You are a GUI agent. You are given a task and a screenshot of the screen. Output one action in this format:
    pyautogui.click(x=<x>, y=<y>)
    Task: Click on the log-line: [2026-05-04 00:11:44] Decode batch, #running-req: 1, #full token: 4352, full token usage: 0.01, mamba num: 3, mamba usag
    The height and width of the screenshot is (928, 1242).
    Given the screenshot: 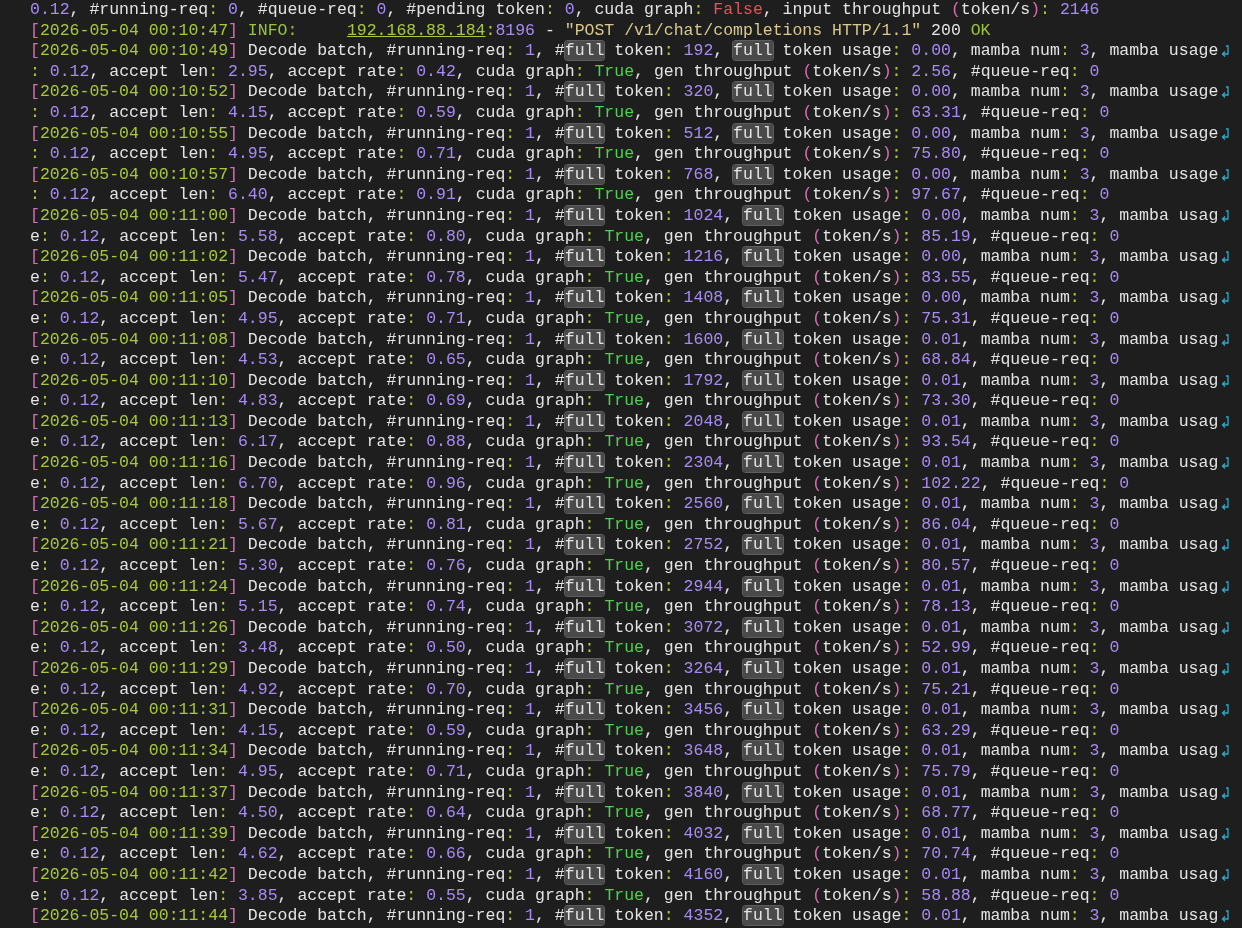 What is the action you would take?
    pyautogui.click(x=625, y=916)
    